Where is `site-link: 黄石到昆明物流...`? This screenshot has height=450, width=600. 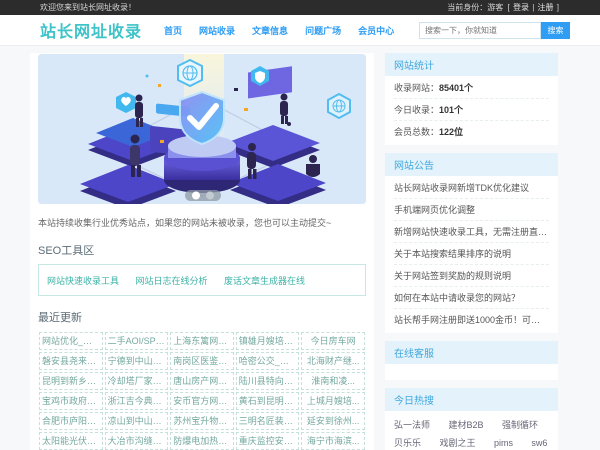 site-link: 黄石到昆明物流... is located at coordinates (267, 401).